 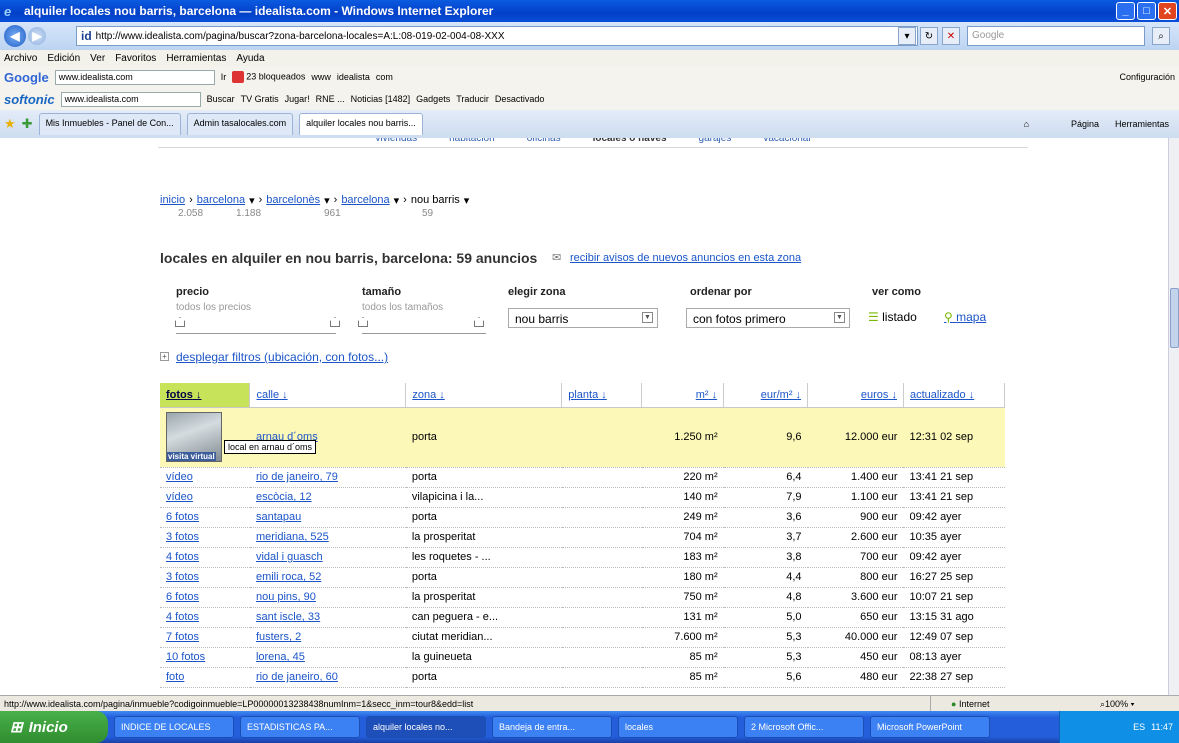 I want to click on calle-link: vidal i guasch, so click(x=289, y=557).